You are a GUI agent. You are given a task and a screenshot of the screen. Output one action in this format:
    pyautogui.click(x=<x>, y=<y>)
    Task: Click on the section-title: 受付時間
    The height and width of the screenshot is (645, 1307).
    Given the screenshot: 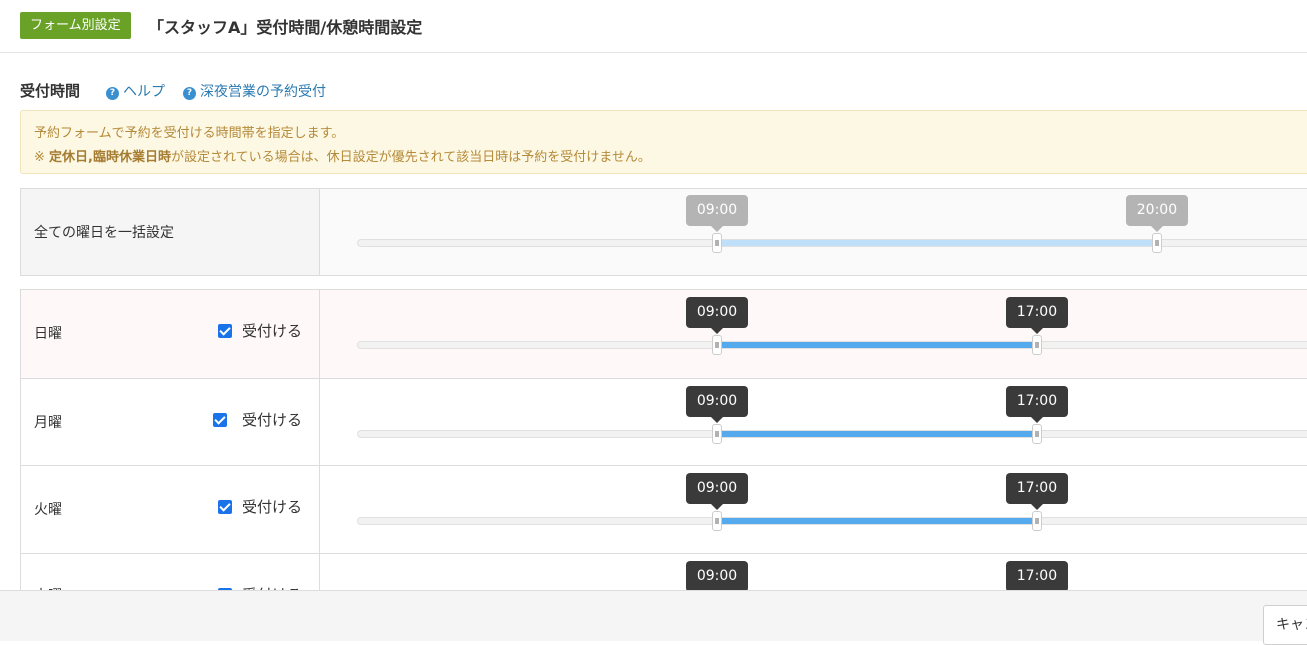 What is the action you would take?
    pyautogui.click(x=50, y=91)
    